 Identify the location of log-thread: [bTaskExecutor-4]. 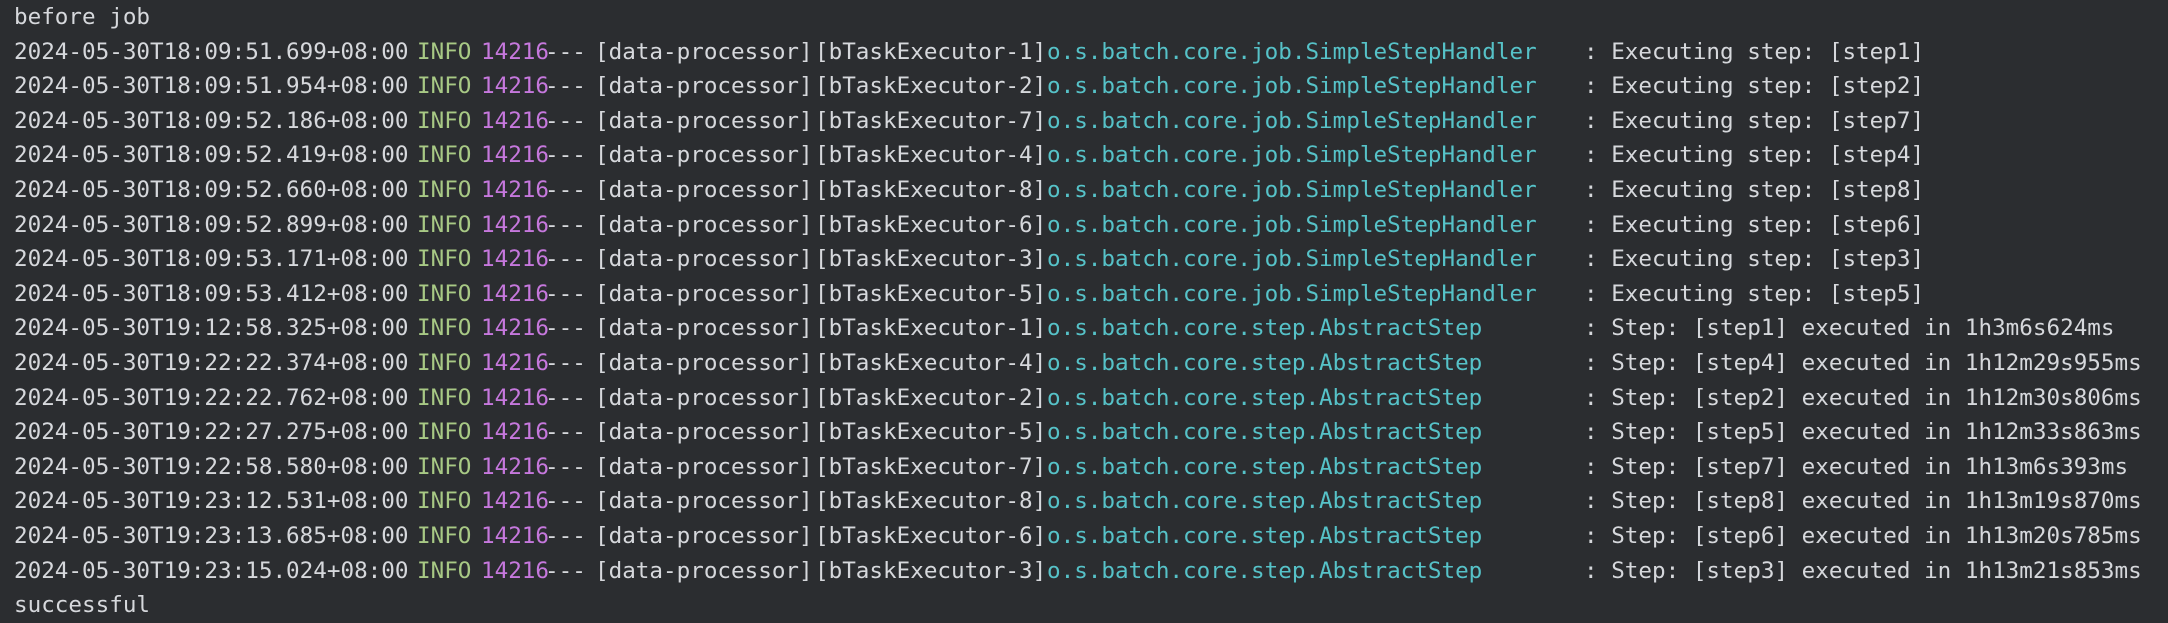
(931, 362).